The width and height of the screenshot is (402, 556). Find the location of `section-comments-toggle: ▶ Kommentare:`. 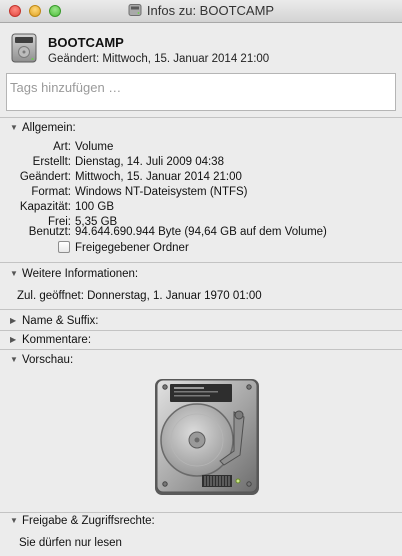

section-comments-toggle: ▶ Kommentare: is located at coordinates (50, 340).